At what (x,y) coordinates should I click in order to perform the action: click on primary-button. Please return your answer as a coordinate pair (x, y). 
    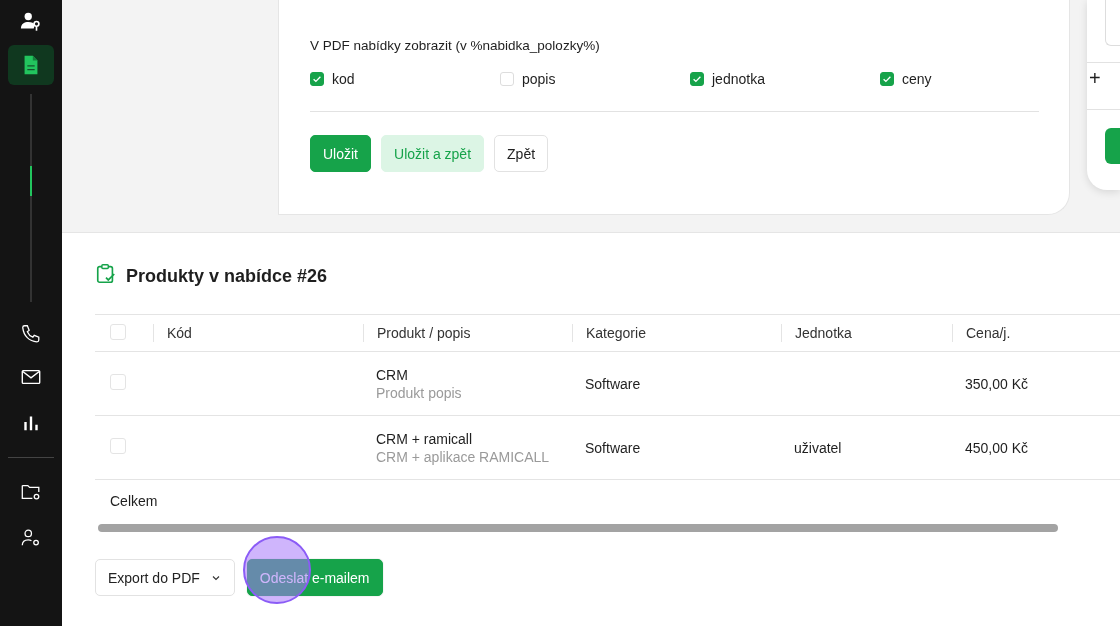
    Looking at the image, I should click on (1112, 146).